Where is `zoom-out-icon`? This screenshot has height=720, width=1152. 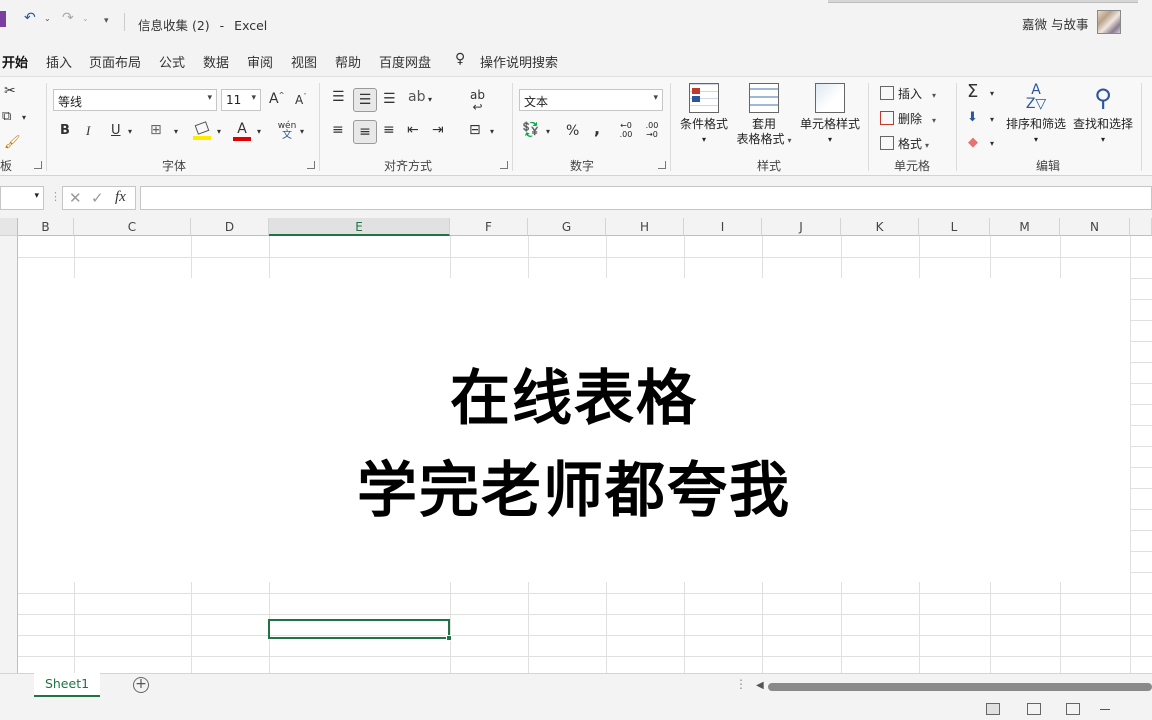 zoom-out-icon is located at coordinates (1105, 709).